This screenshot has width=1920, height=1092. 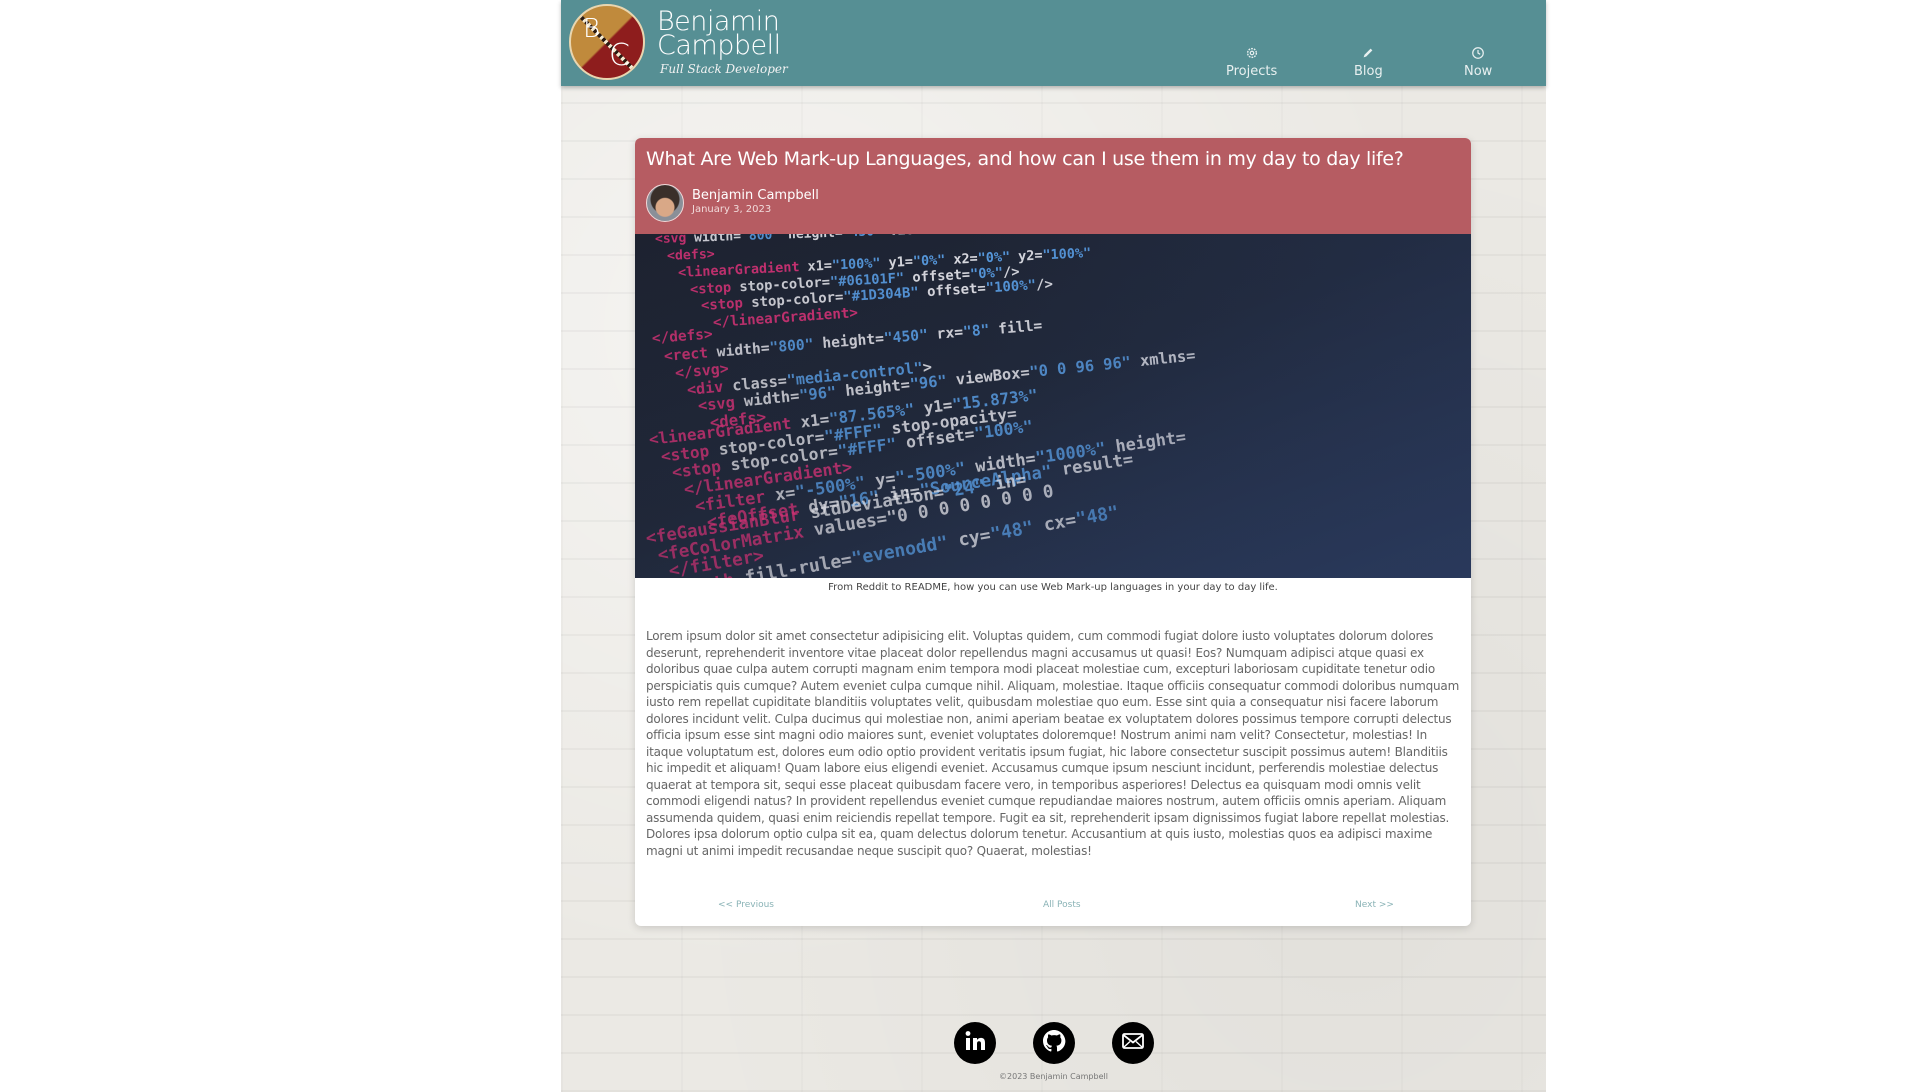 I want to click on logo-letter-b: B, so click(x=592, y=29).